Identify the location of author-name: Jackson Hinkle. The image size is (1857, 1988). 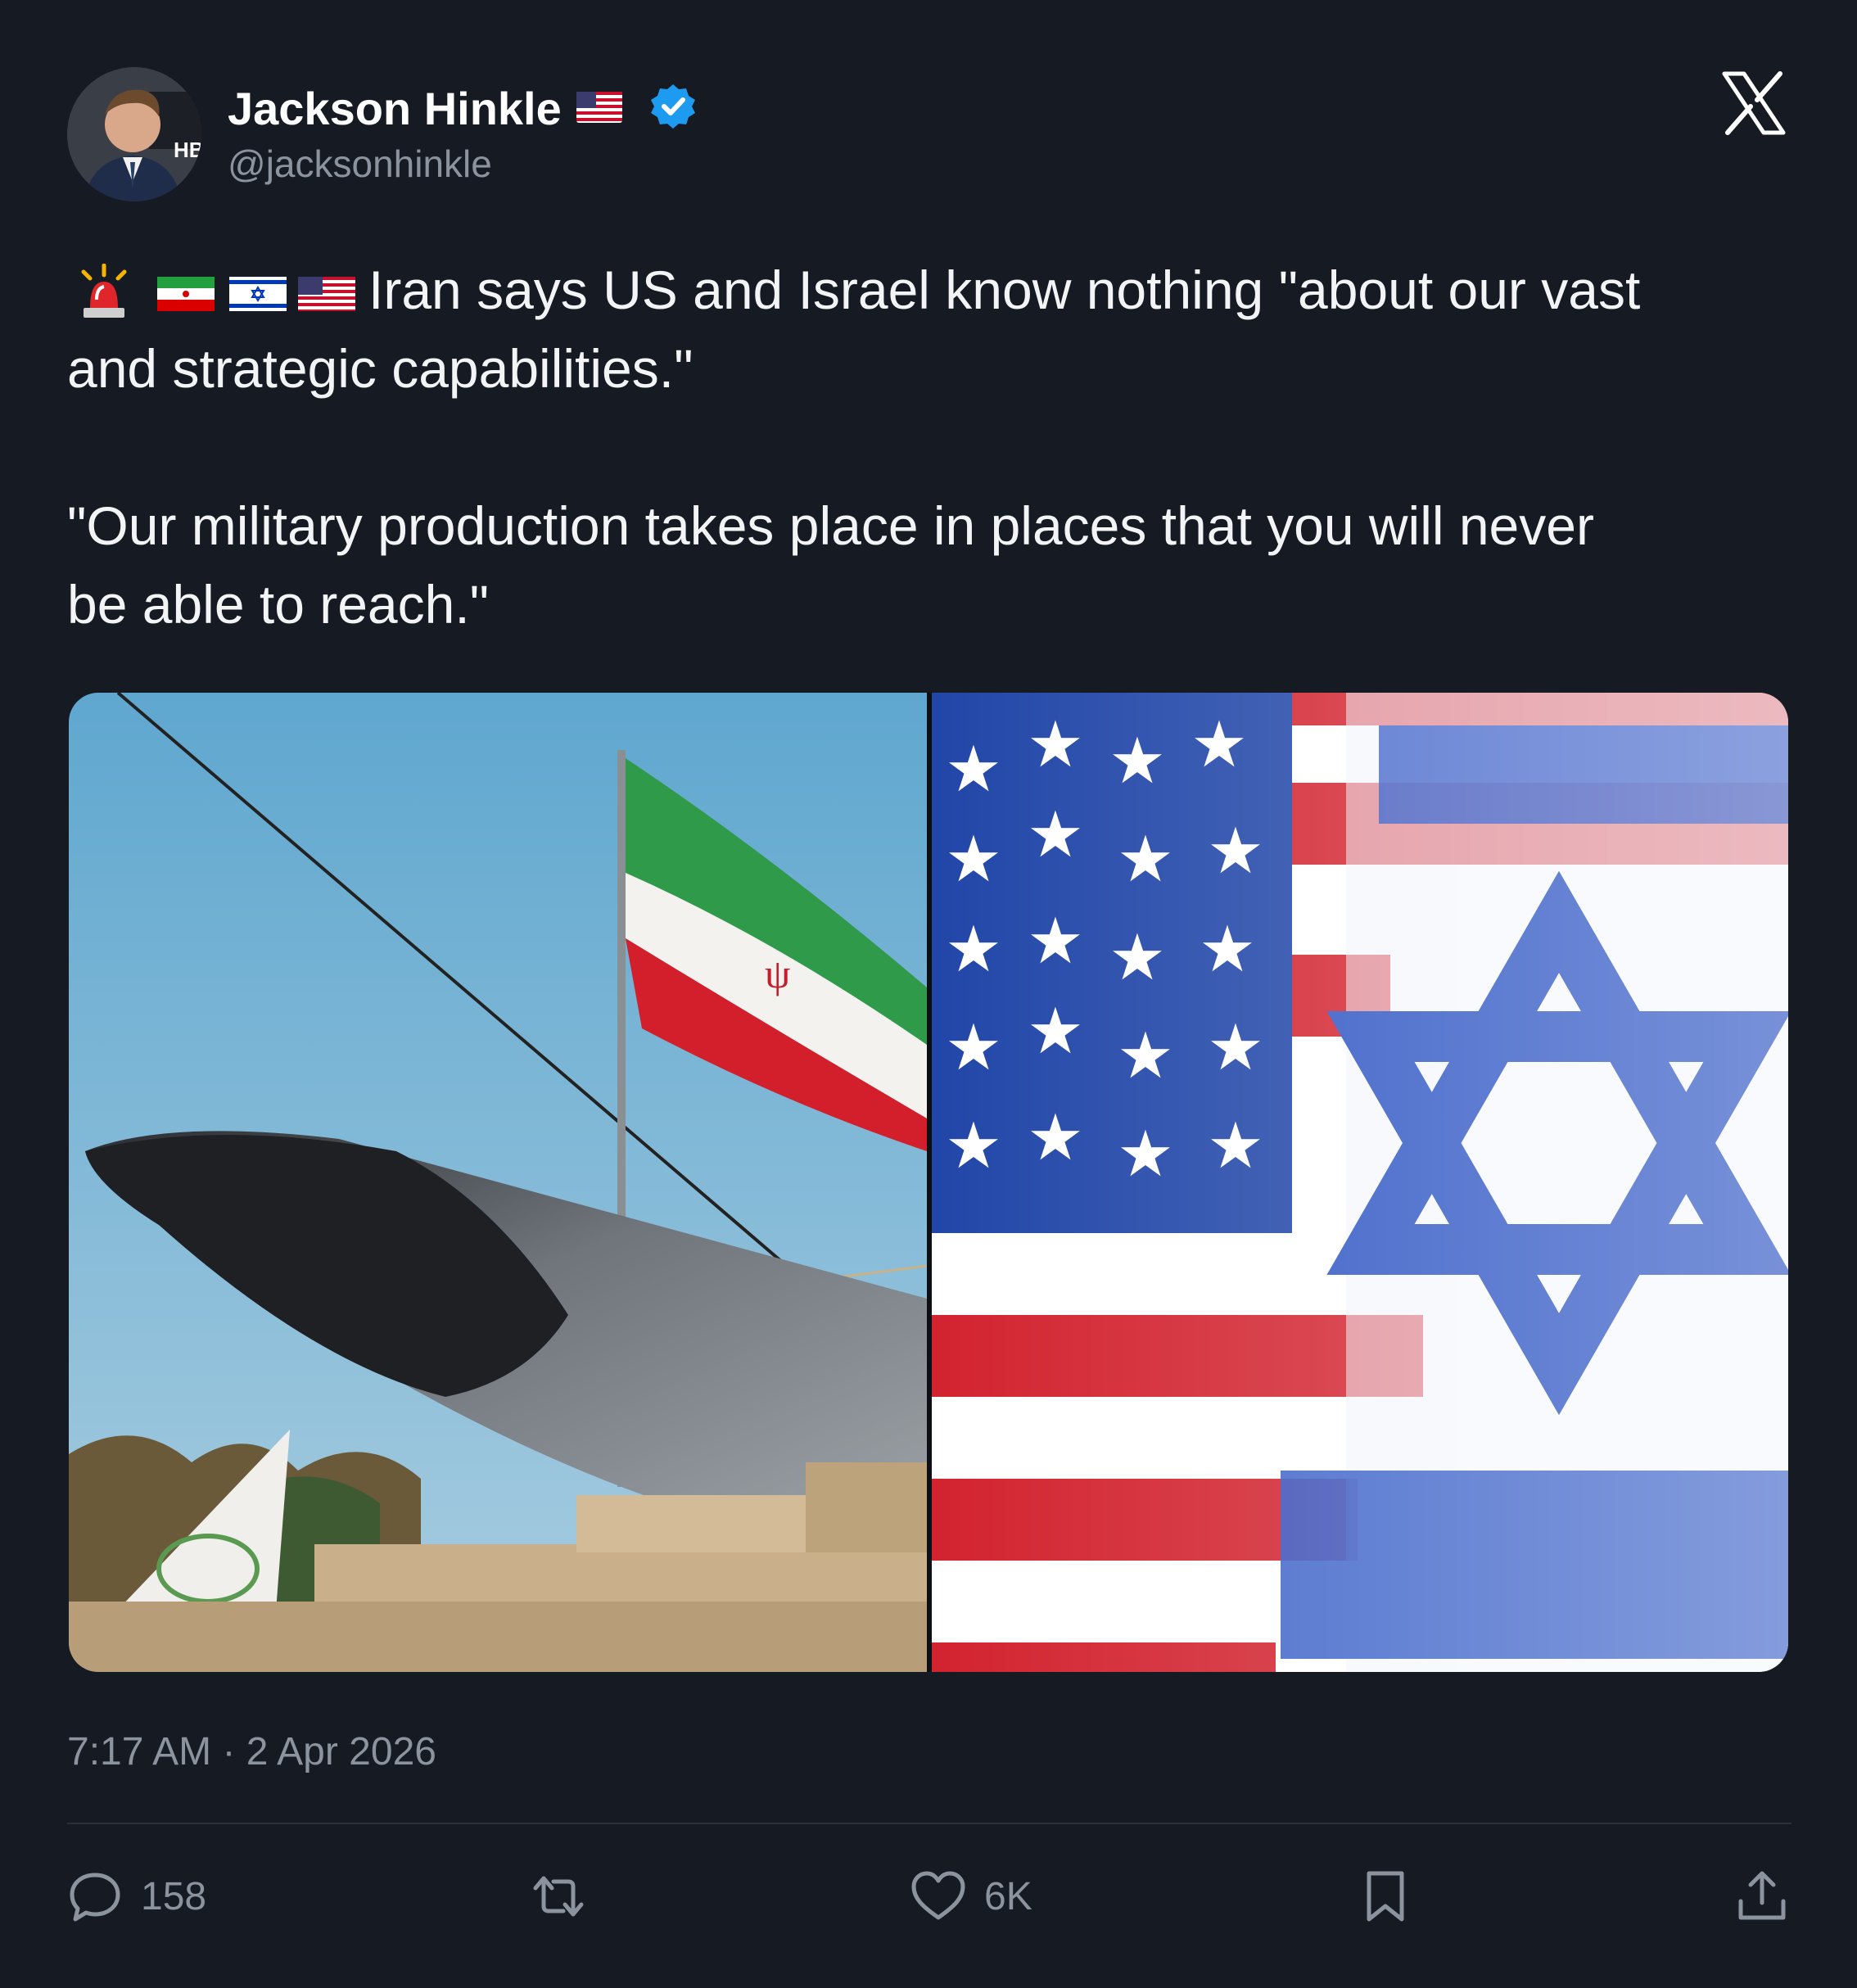
(395, 109).